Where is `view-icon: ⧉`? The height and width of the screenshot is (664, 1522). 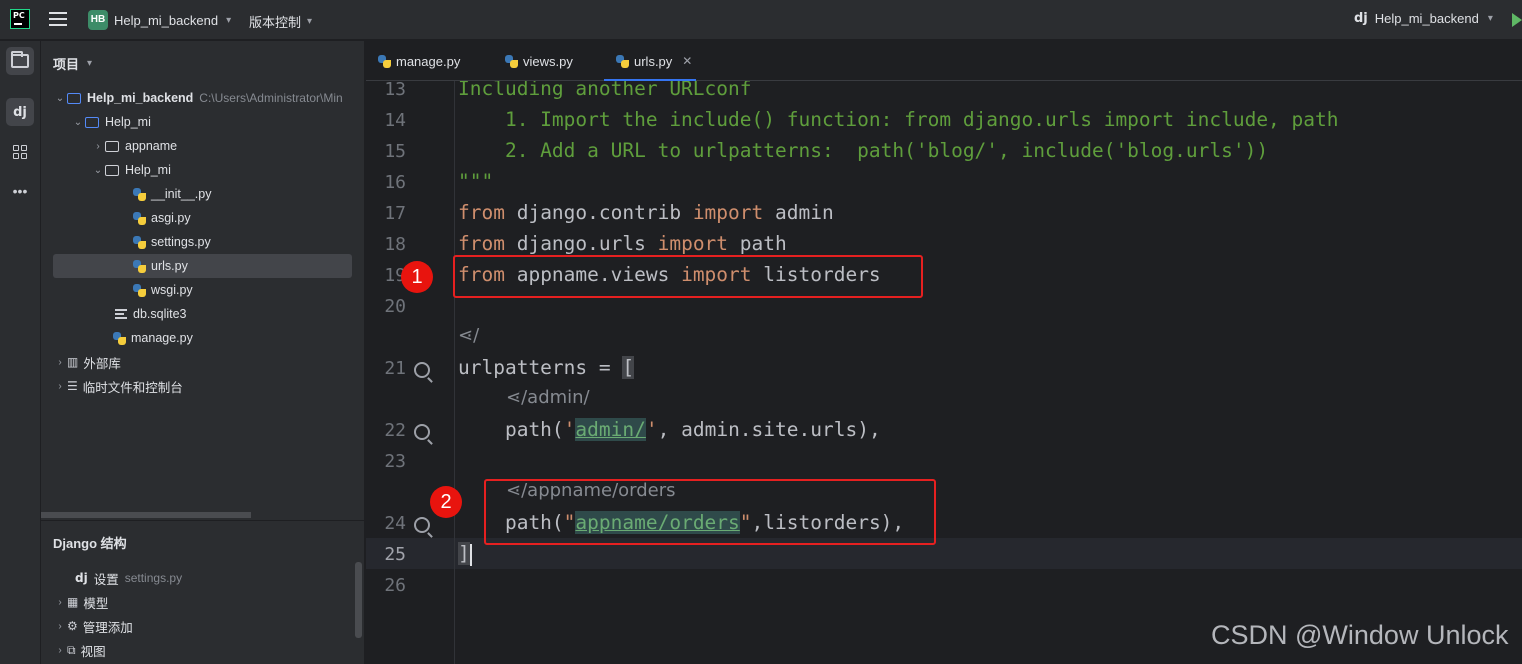
view-icon: ⧉ is located at coordinates (71, 649).